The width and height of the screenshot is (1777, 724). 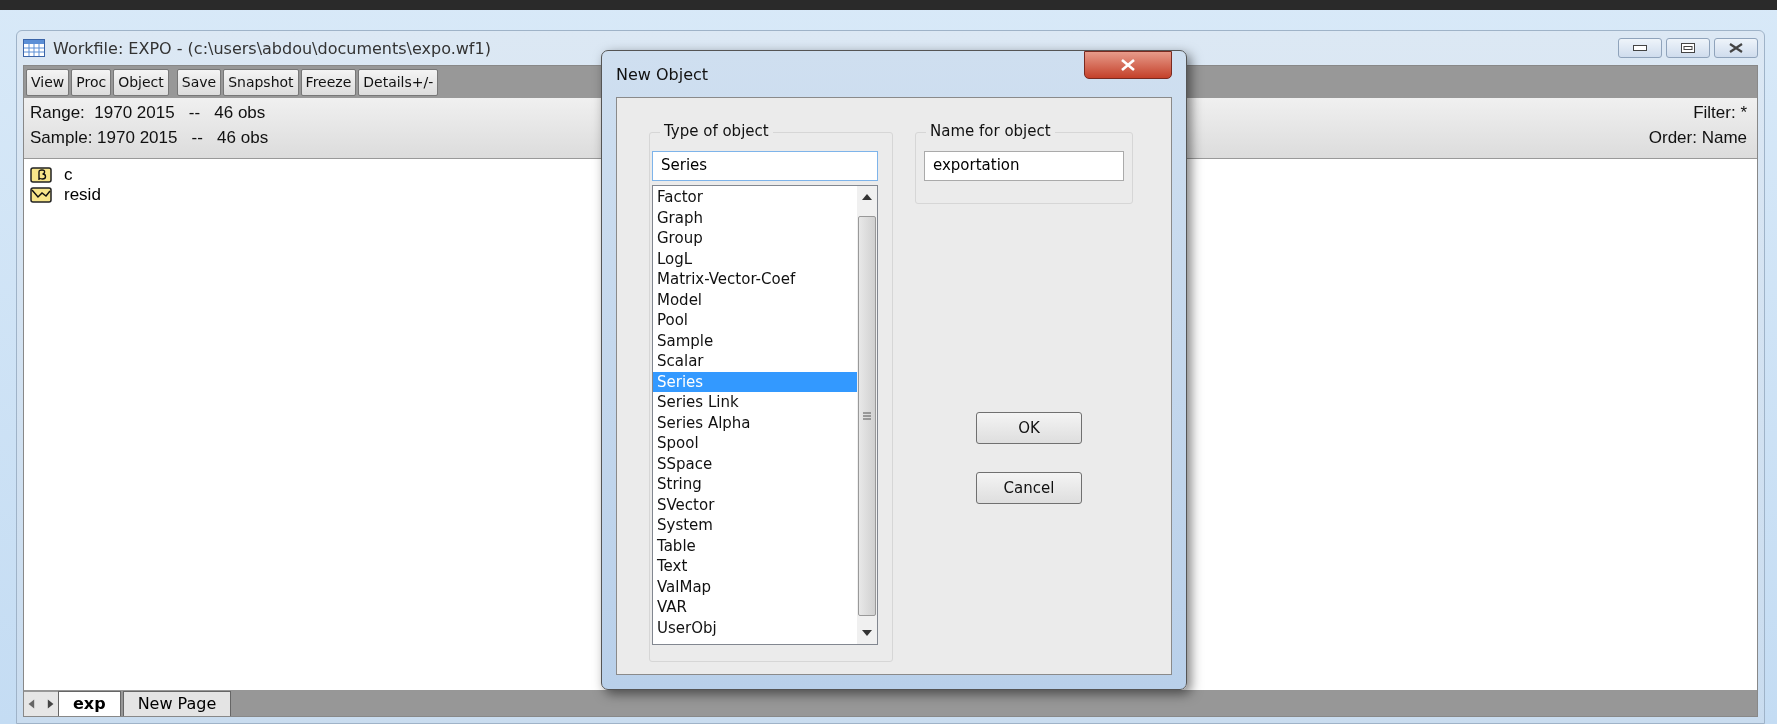 I want to click on list-item: Text, so click(x=755, y=566).